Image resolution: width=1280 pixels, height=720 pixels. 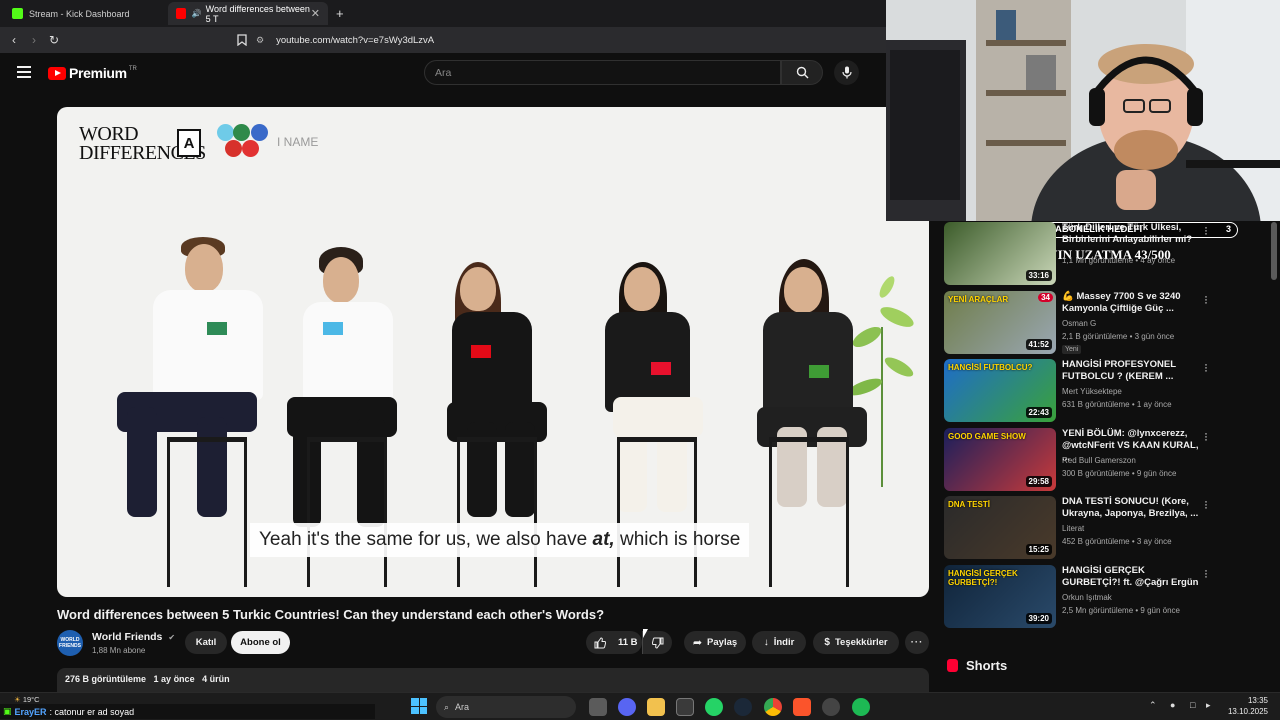 I want to click on discord-icon, so click(x=627, y=707).